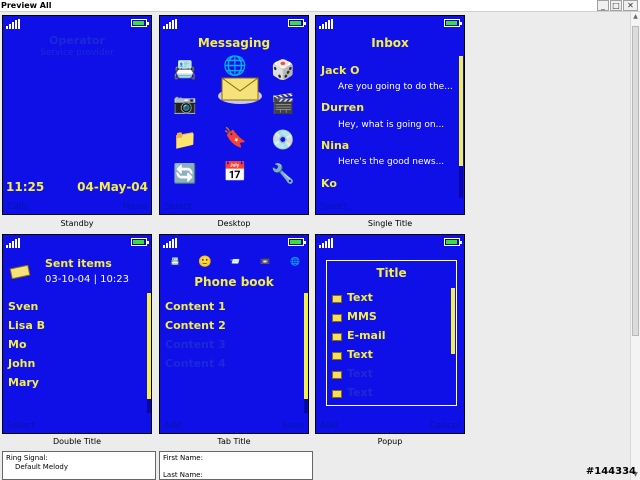 Image resolution: width=640 pixels, height=480 pixels. I want to click on ring-signal-panel: Ring Signal: Default Melody, so click(79, 465).